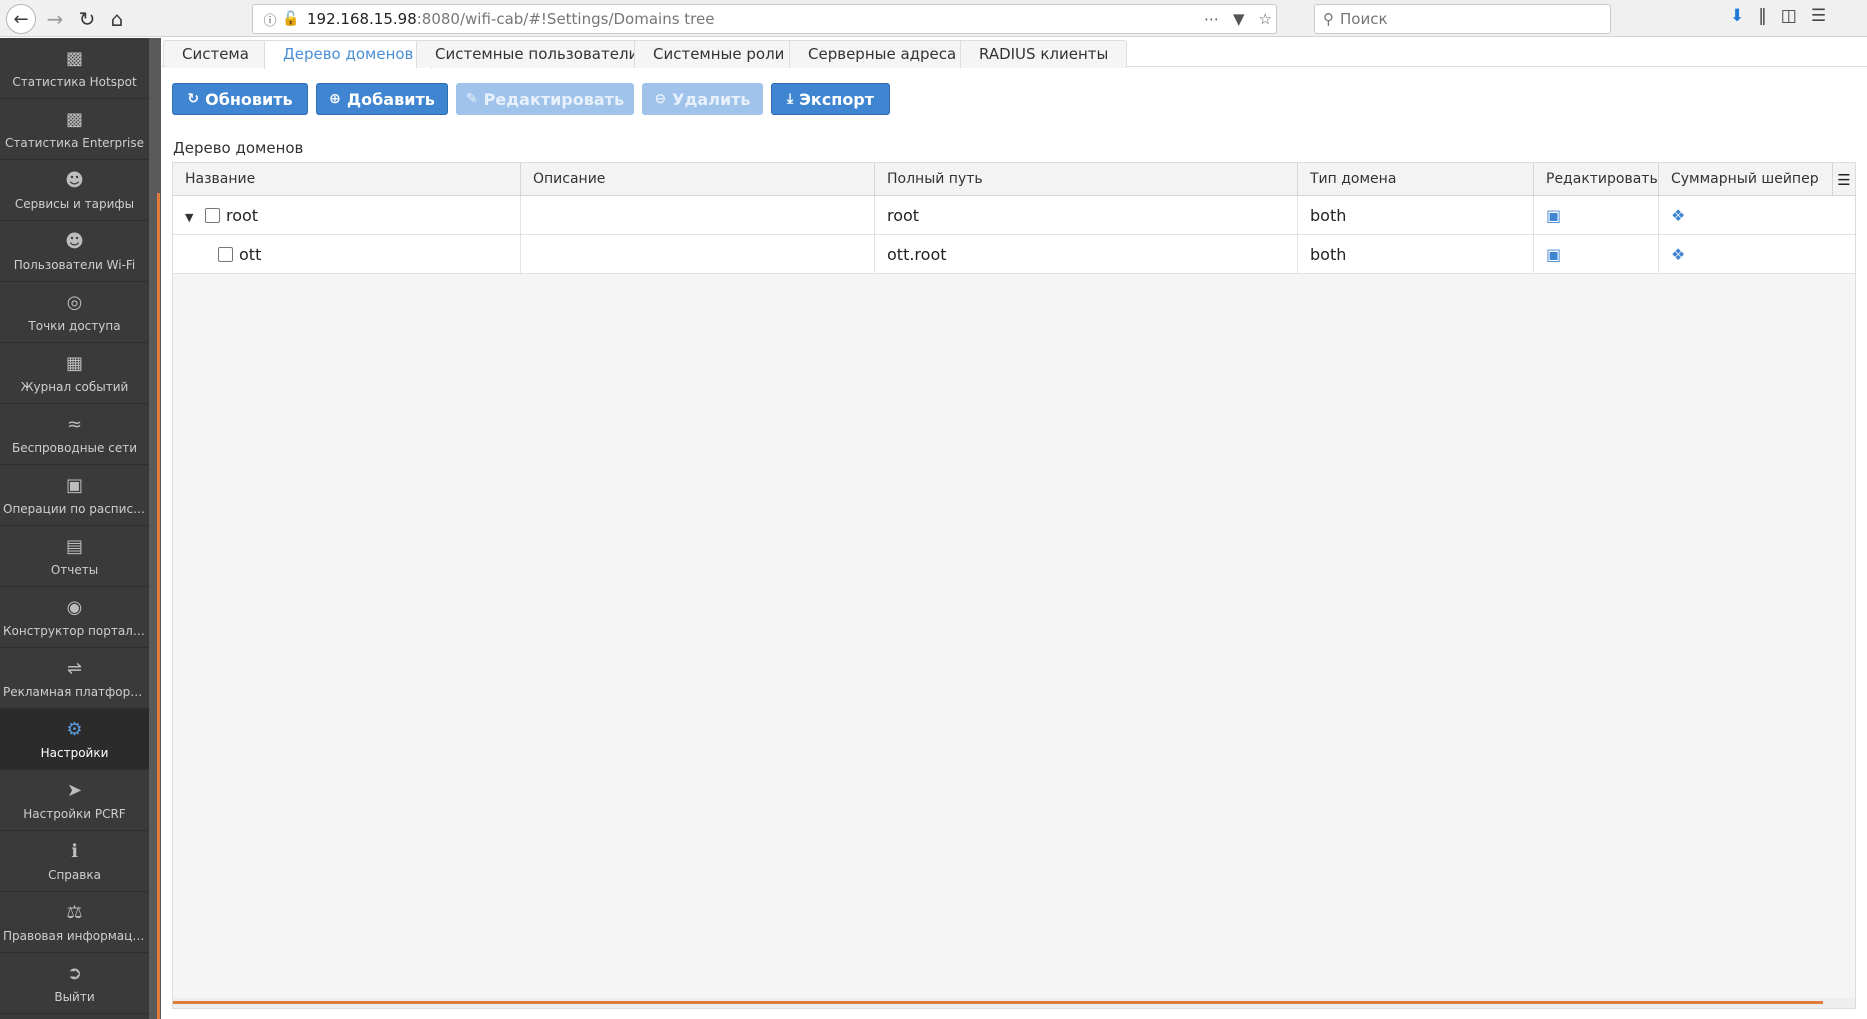 The image size is (1867, 1019). I want to click on table-row: ▼ root root both ▣ ❖, so click(1014, 215).